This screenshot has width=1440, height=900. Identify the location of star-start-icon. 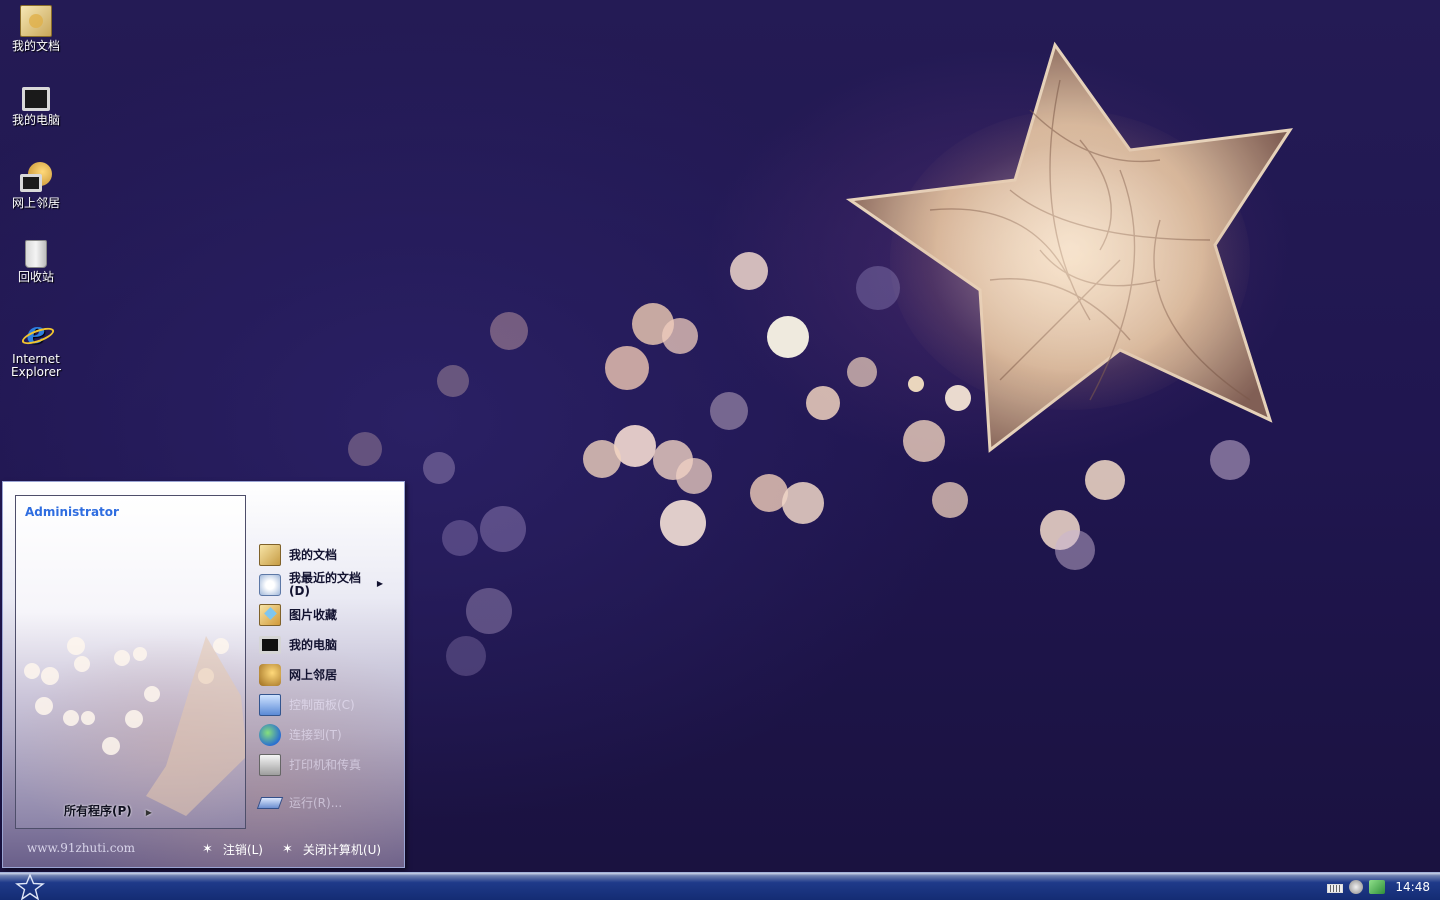
(30, 887).